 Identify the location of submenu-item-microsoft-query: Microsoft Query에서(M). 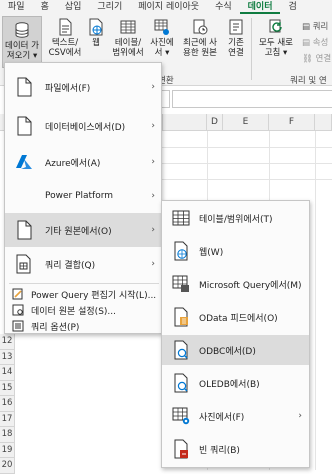
(235, 284).